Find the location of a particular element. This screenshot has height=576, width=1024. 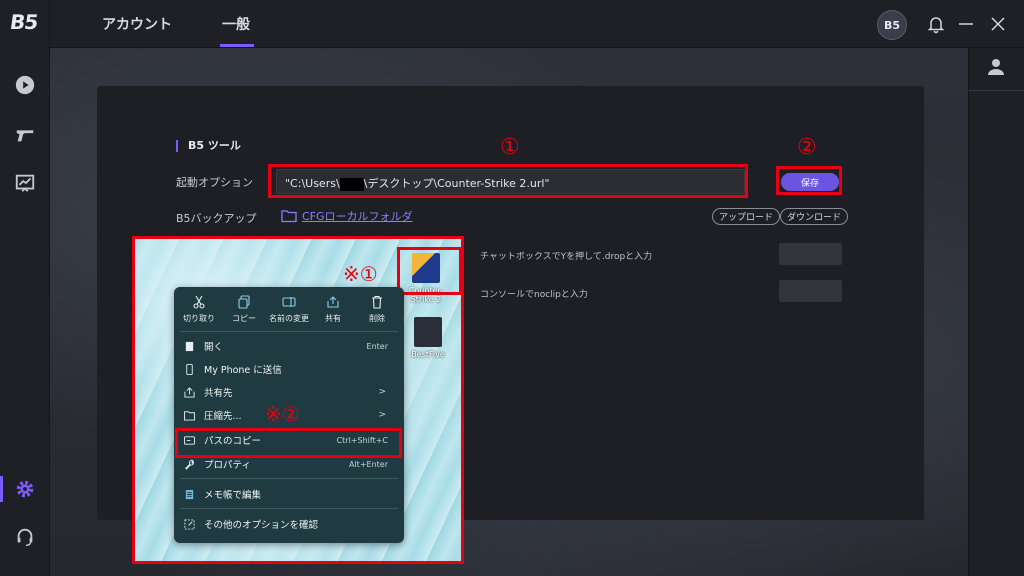

rename-label: 名前の変更 is located at coordinates (289, 318).